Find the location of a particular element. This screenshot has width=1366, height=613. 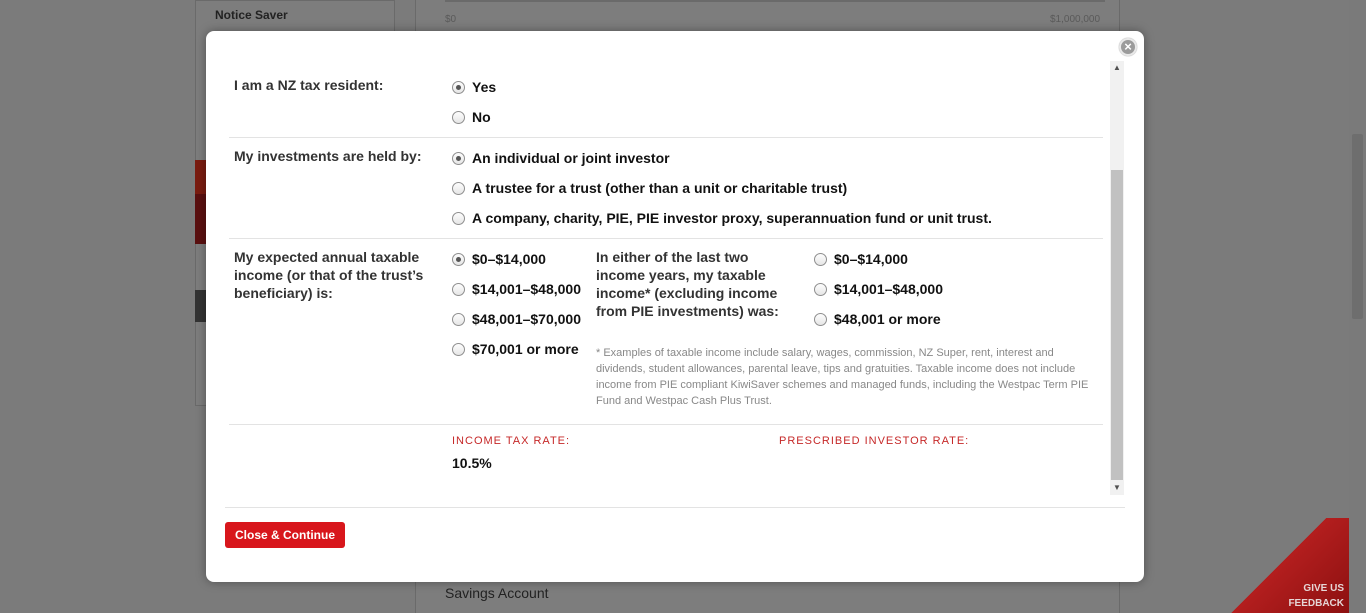

tax-resident-no-option: No is located at coordinates (471, 117).